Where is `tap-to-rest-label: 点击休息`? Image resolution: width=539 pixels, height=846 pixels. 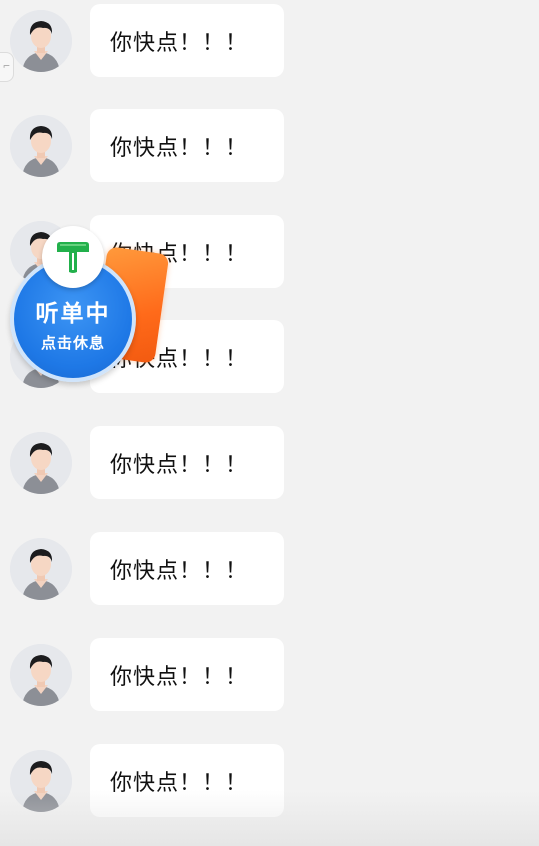
tap-to-rest-label: 点击休息 is located at coordinates (72, 343).